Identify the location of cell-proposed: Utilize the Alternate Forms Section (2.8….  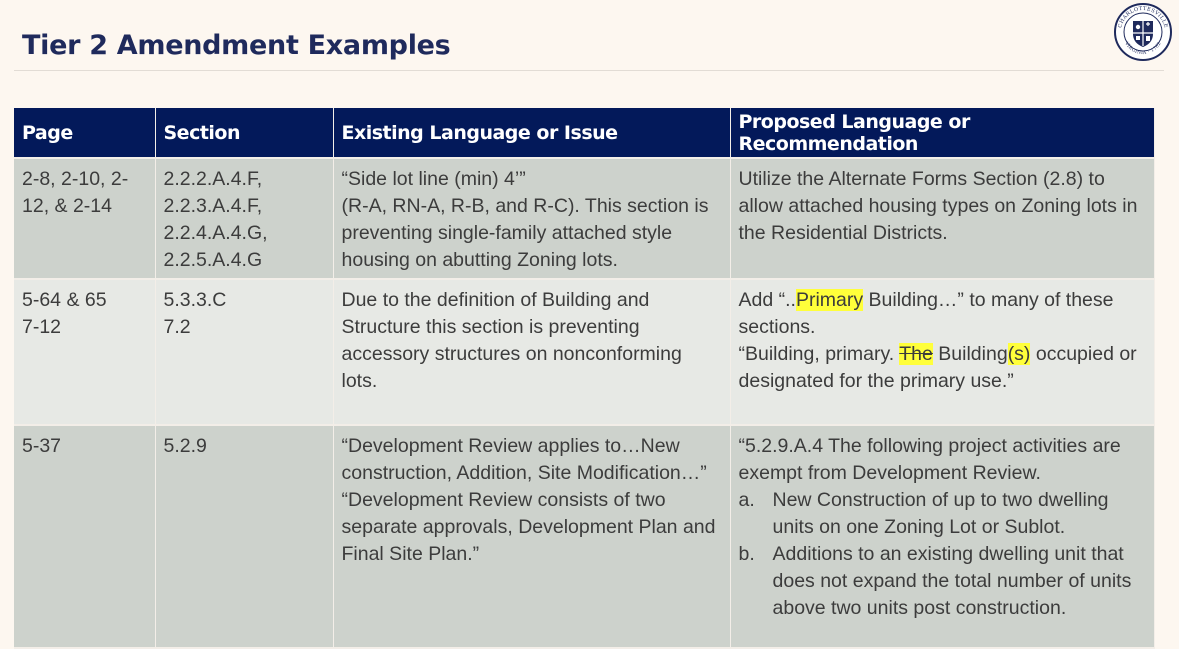
(942, 219).